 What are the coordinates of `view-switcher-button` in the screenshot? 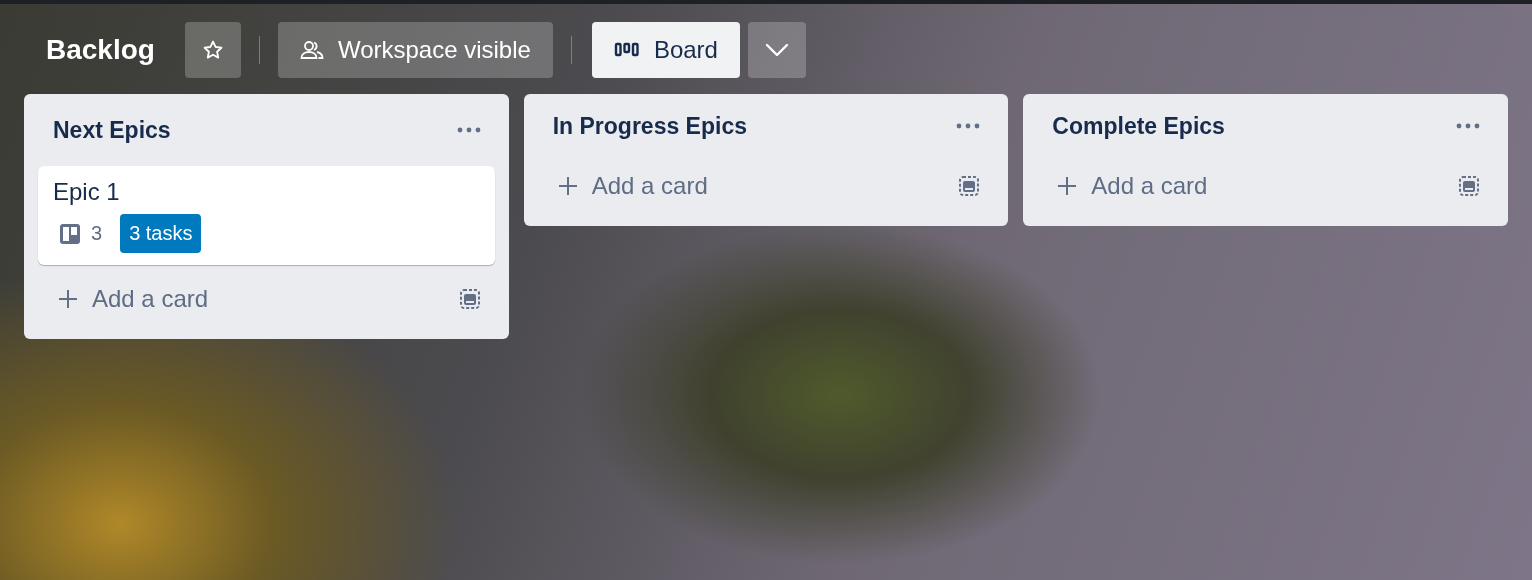 It's located at (776, 50).